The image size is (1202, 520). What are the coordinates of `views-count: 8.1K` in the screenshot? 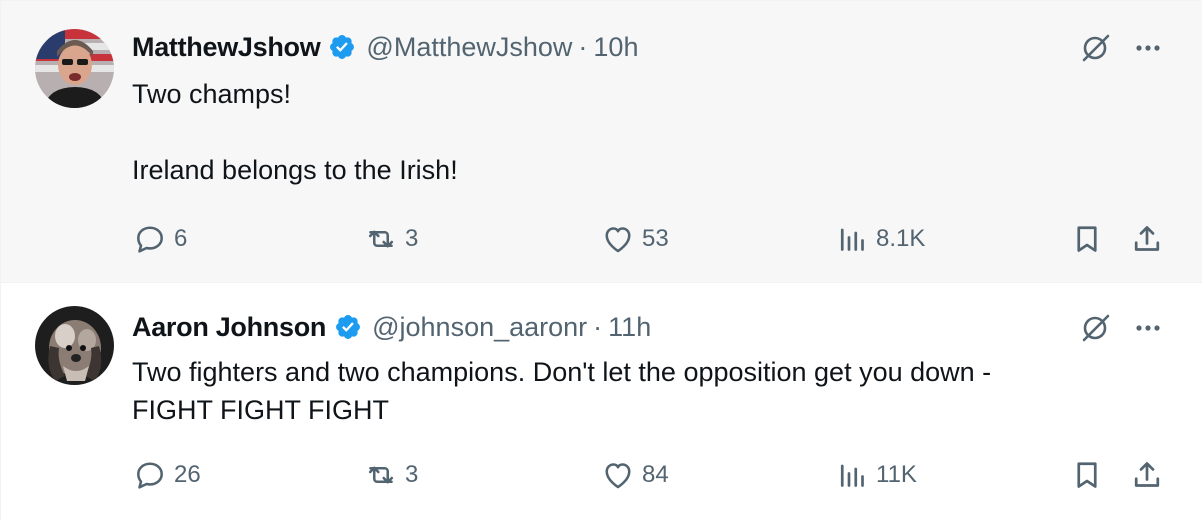 It's located at (901, 238).